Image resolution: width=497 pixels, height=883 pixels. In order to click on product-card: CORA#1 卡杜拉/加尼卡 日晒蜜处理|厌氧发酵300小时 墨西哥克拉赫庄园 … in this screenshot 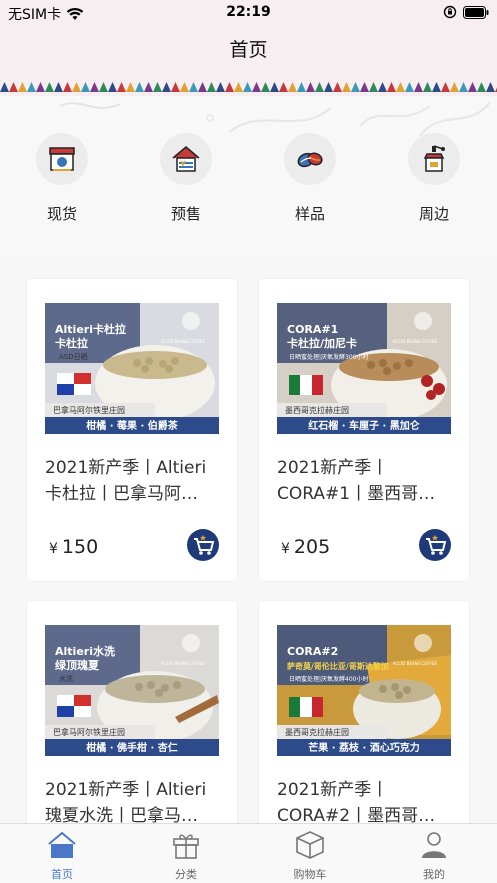, I will do `click(364, 430)`.